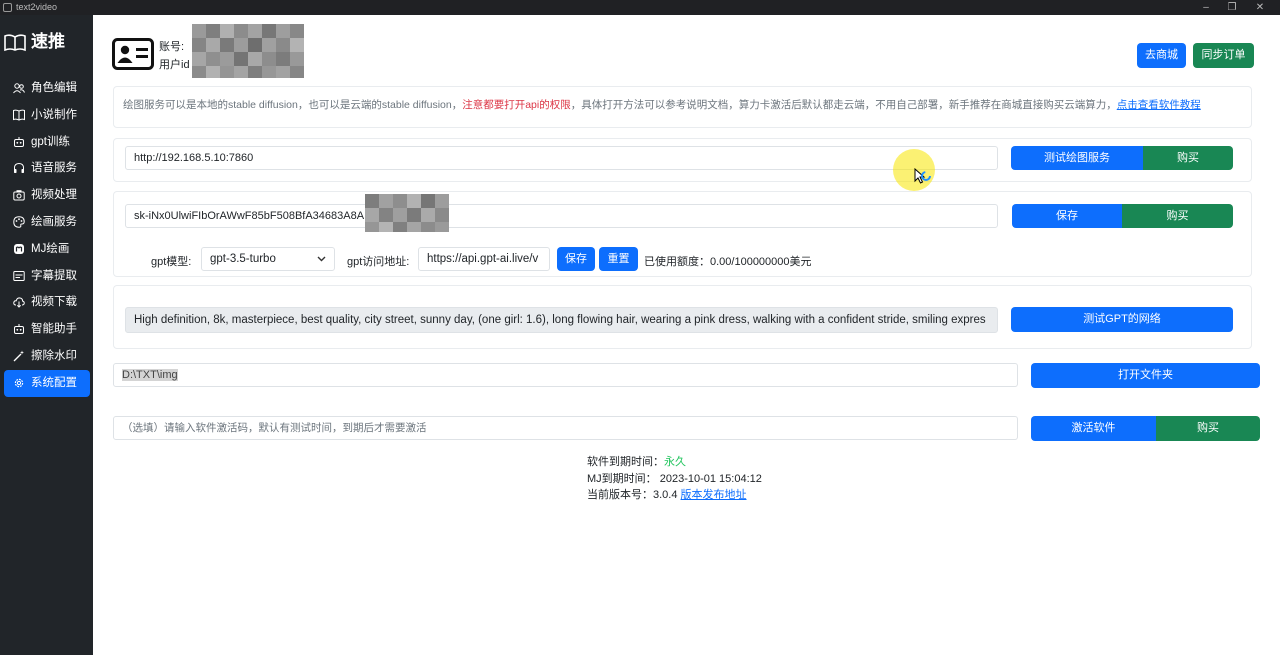 The image size is (1280, 655). What do you see at coordinates (249, 51) in the screenshot?
I see `account-redacted-mosaic` at bounding box center [249, 51].